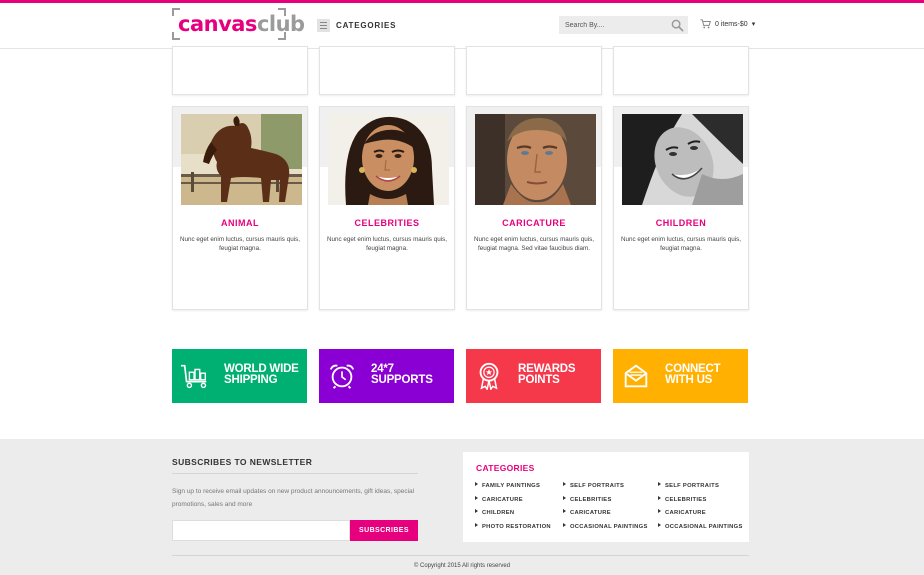 This screenshot has width=924, height=575. What do you see at coordinates (342, 376) in the screenshot?
I see `alarm-clock-icon` at bounding box center [342, 376].